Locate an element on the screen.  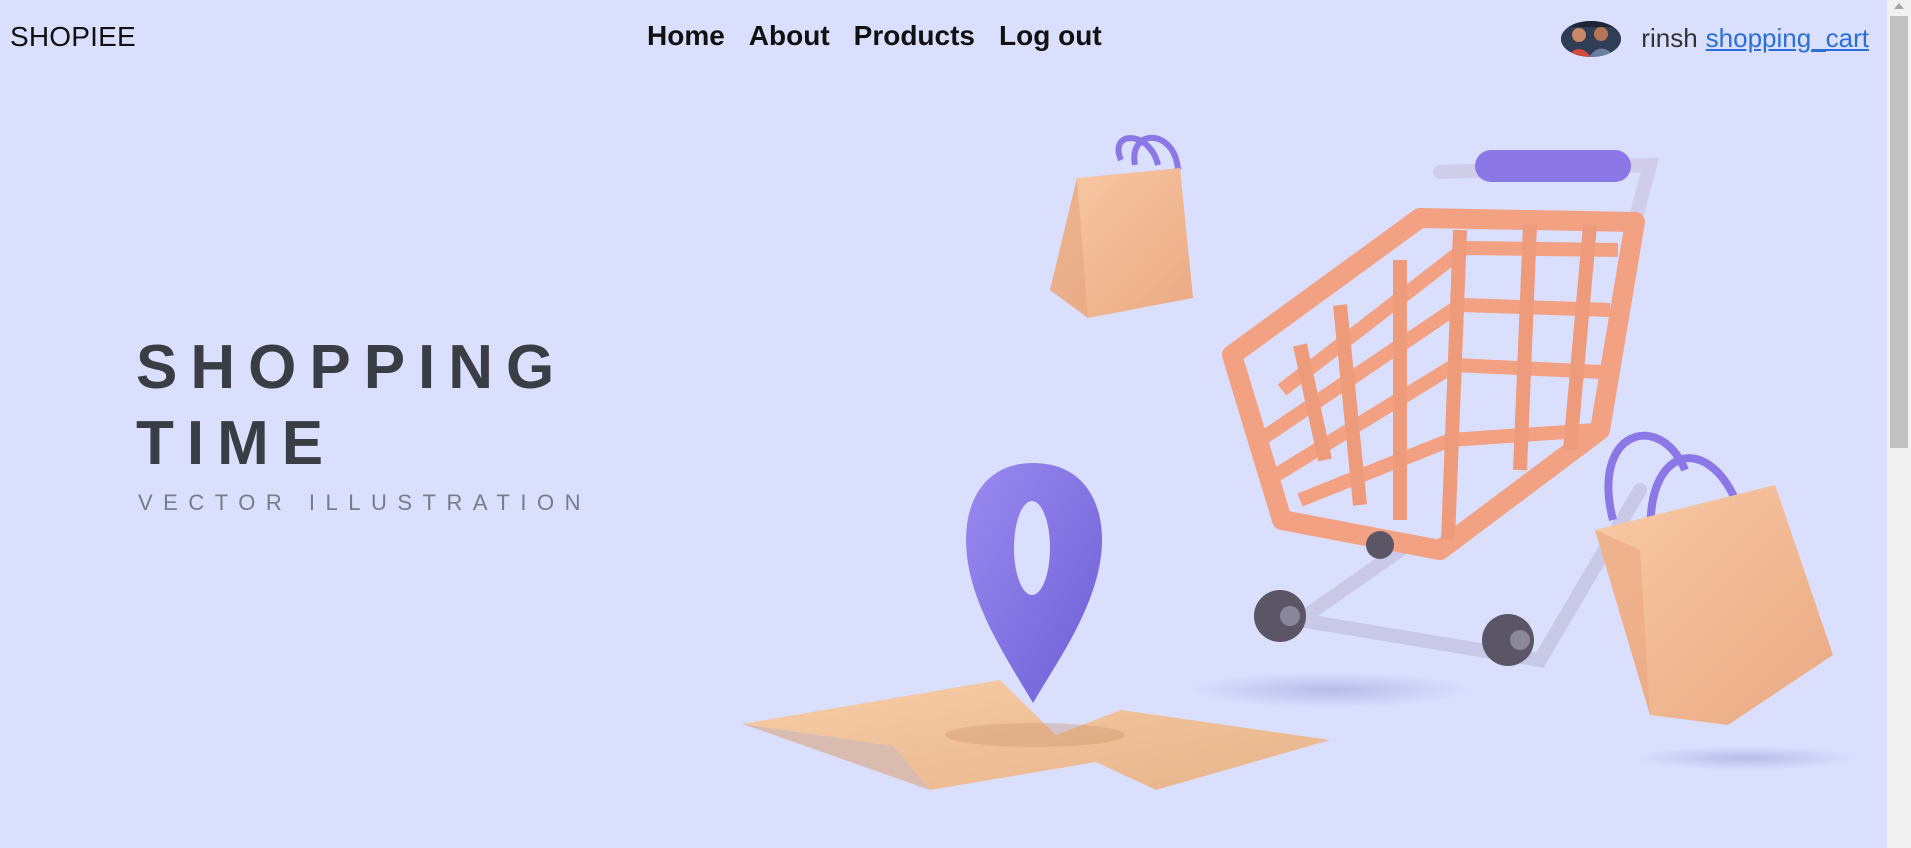
username: rinsh is located at coordinates (1669, 37).